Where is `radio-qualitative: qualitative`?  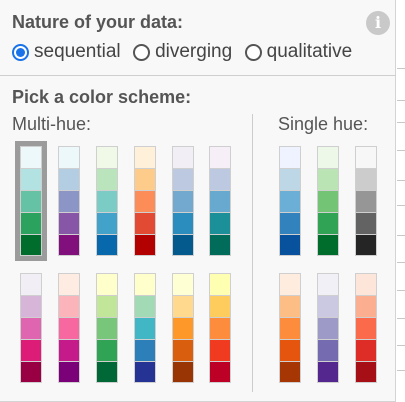 radio-qualitative: qualitative is located at coordinates (298, 52).